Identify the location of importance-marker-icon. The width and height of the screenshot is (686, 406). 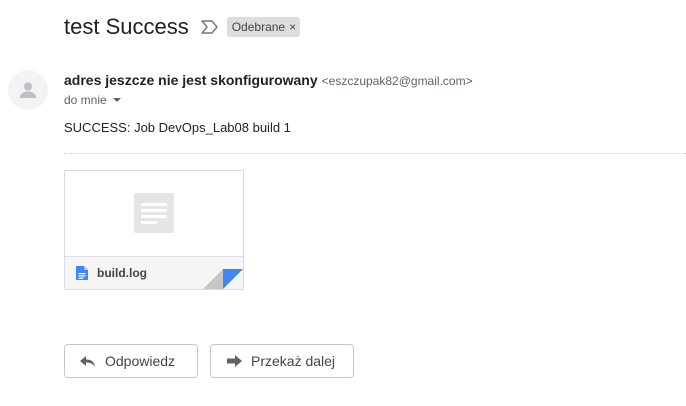
(210, 27).